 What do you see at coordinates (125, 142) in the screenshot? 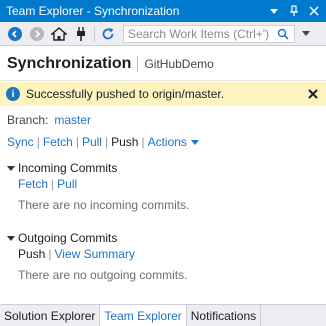
I see `push-label: Push` at bounding box center [125, 142].